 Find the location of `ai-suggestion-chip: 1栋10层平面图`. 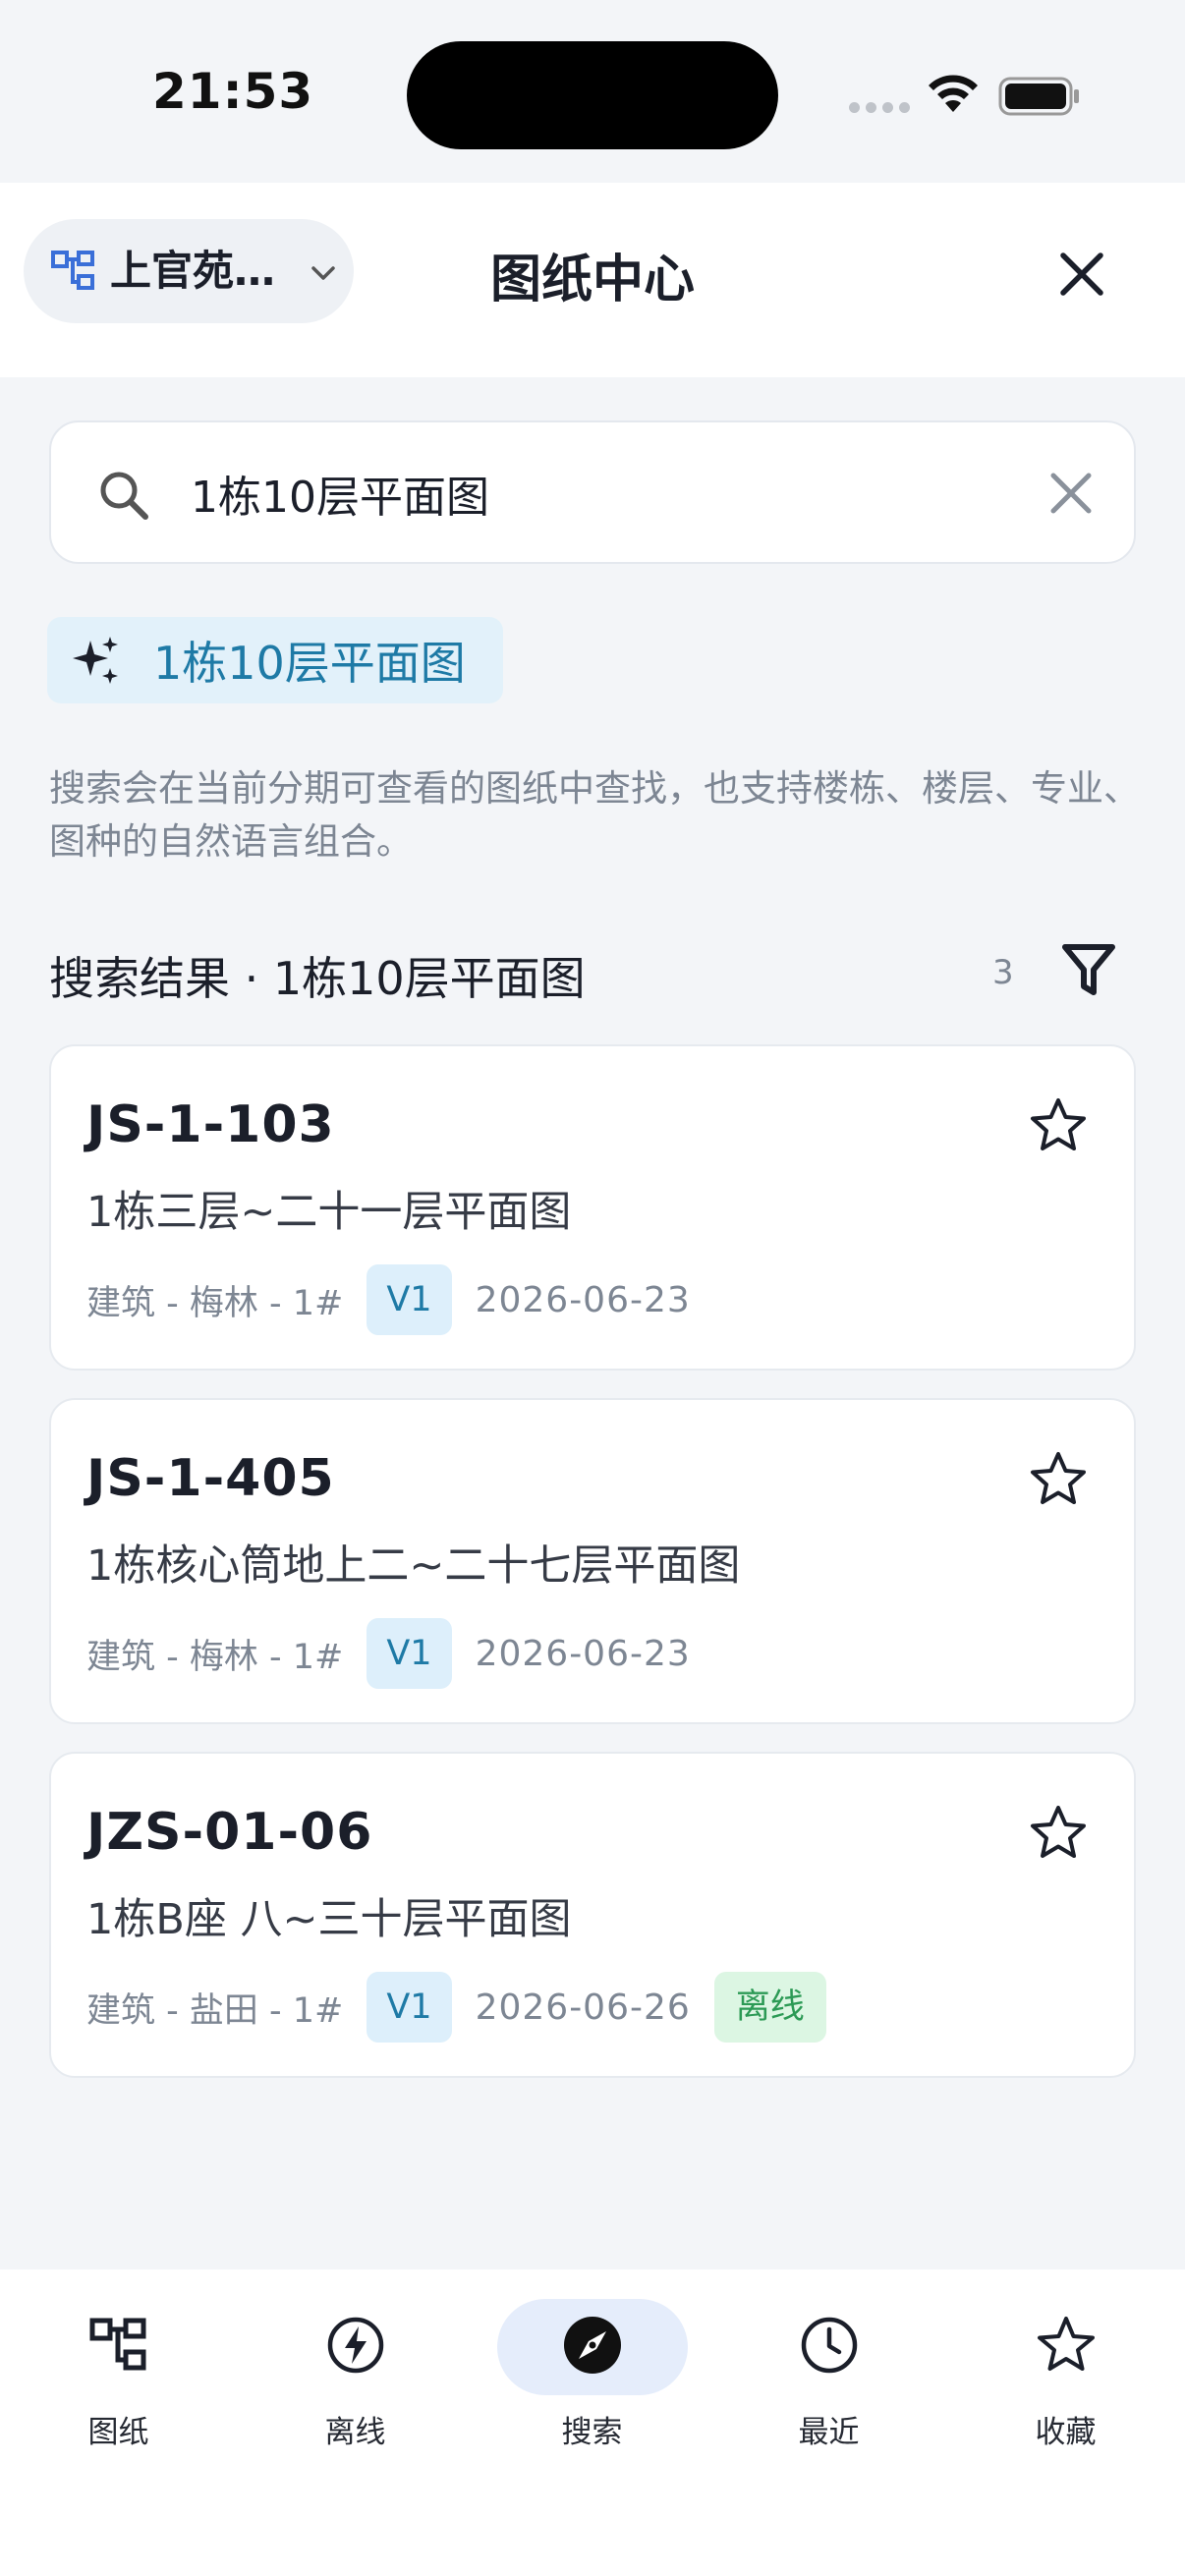

ai-suggestion-chip: 1栋10层平面图 is located at coordinates (275, 660).